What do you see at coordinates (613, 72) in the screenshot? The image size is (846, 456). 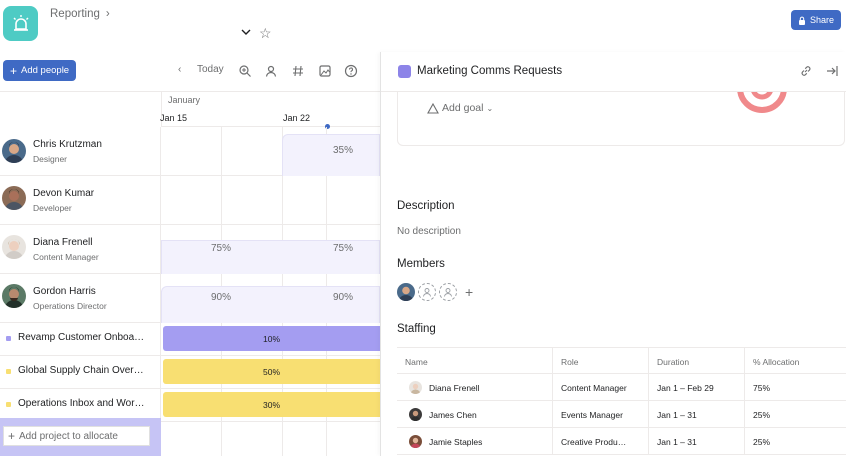 I see `panel-header: Marketing Comms Requests` at bounding box center [613, 72].